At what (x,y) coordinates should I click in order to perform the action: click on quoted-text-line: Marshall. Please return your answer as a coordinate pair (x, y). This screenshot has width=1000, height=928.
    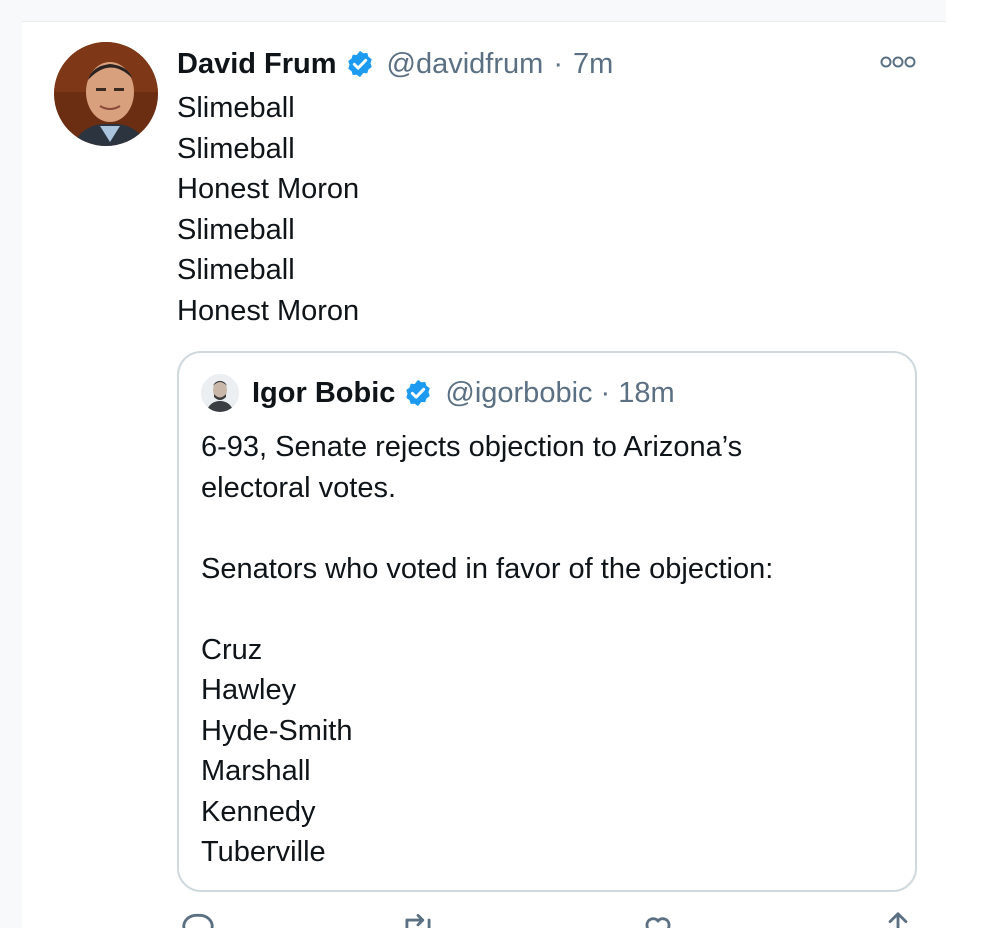
    Looking at the image, I should click on (256, 771).